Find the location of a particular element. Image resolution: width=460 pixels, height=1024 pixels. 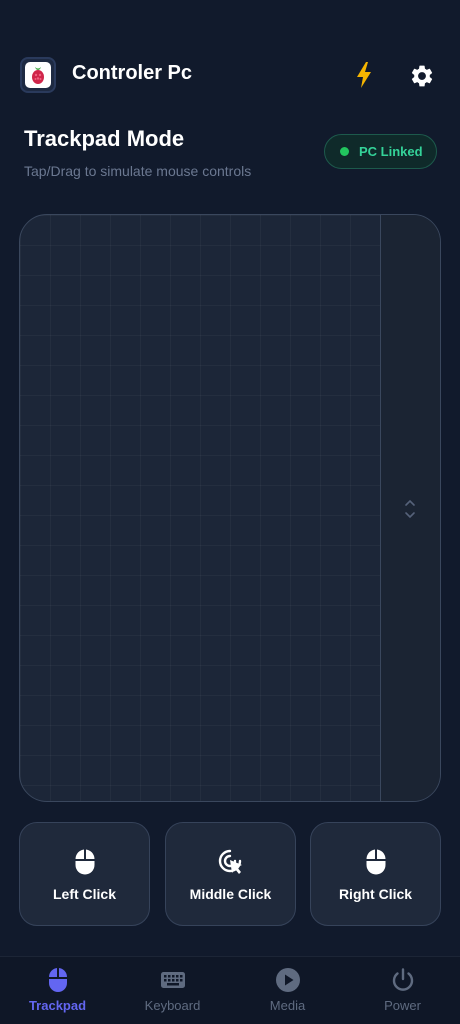

nav-item-trackpad: Trackpad is located at coordinates (57, 990).